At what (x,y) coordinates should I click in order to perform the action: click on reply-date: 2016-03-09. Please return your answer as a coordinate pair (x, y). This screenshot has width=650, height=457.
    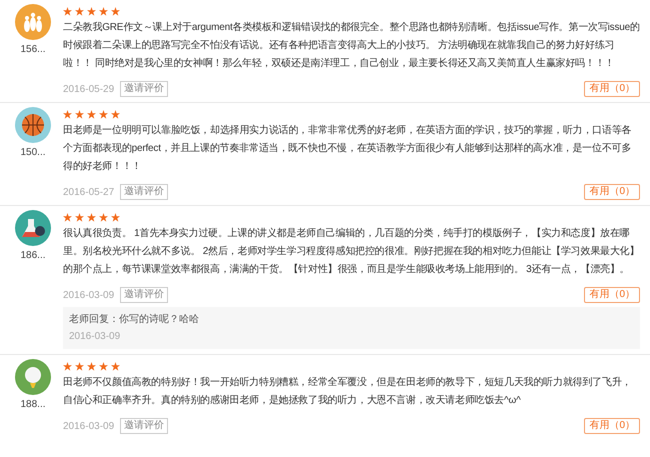
    Looking at the image, I should click on (95, 337).